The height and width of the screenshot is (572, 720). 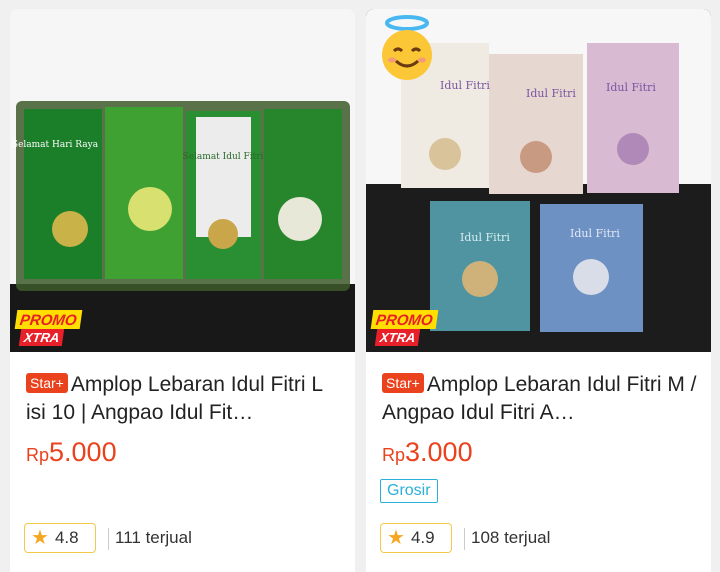 I want to click on product-price: Rp5.000, so click(x=71, y=452).